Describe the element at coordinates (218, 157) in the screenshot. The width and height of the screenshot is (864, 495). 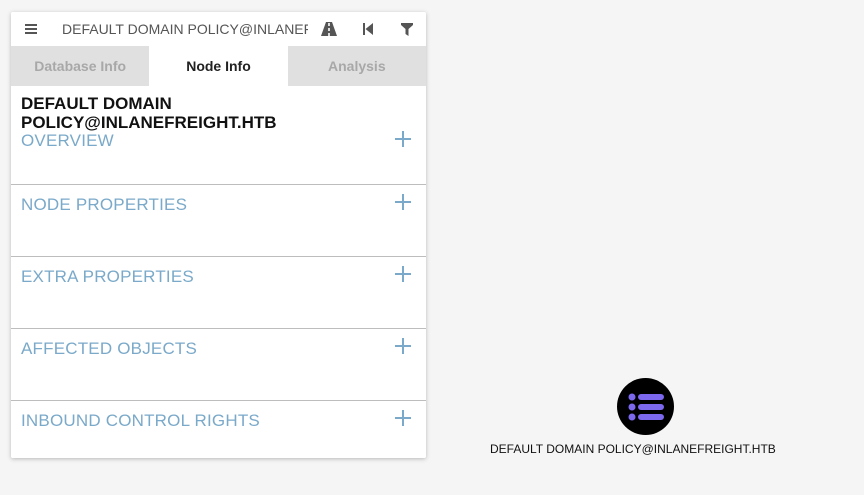
I see `section-overview: OVERVIEW` at that location.